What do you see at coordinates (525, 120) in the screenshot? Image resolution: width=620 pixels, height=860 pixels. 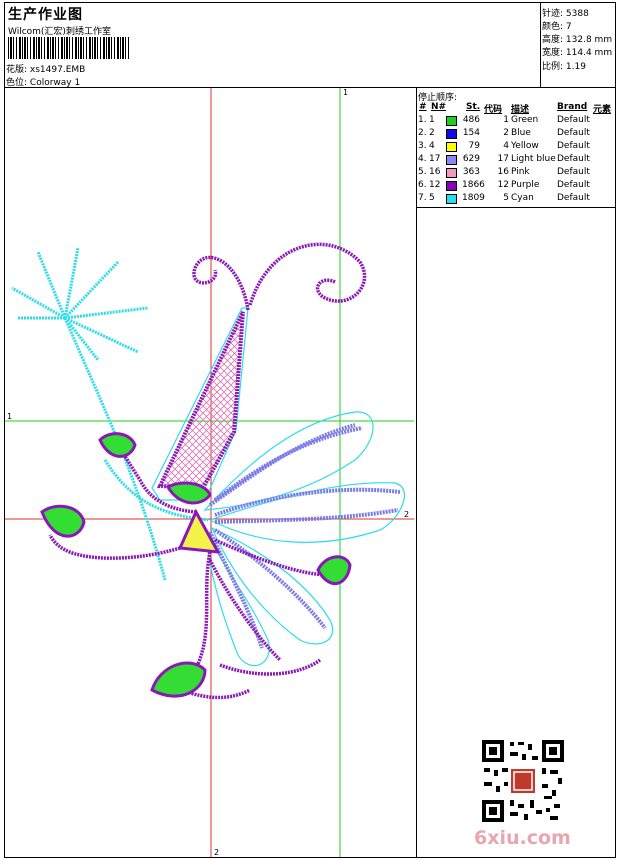 I see `row-description: Green` at bounding box center [525, 120].